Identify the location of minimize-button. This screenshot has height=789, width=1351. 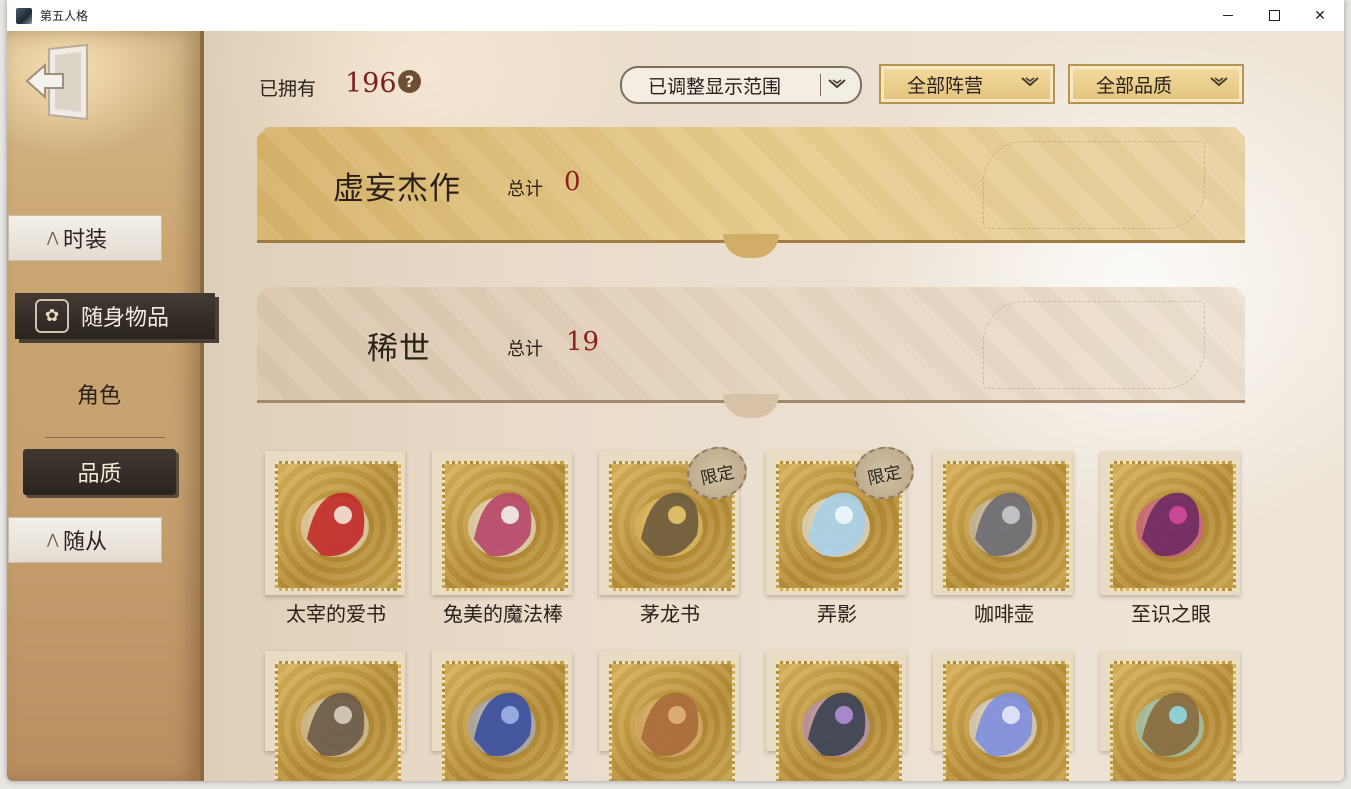
(1228, 15).